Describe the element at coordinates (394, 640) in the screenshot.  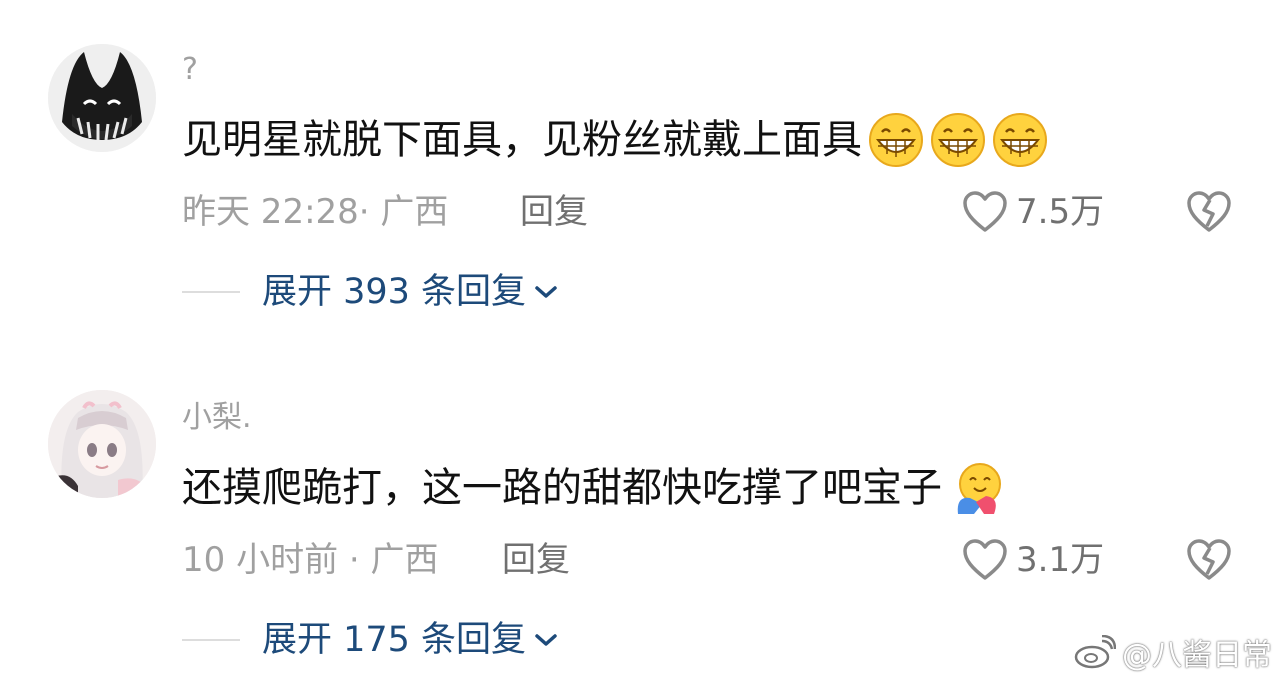
I see `expand-replies-label: 展开 175 条回复` at that location.